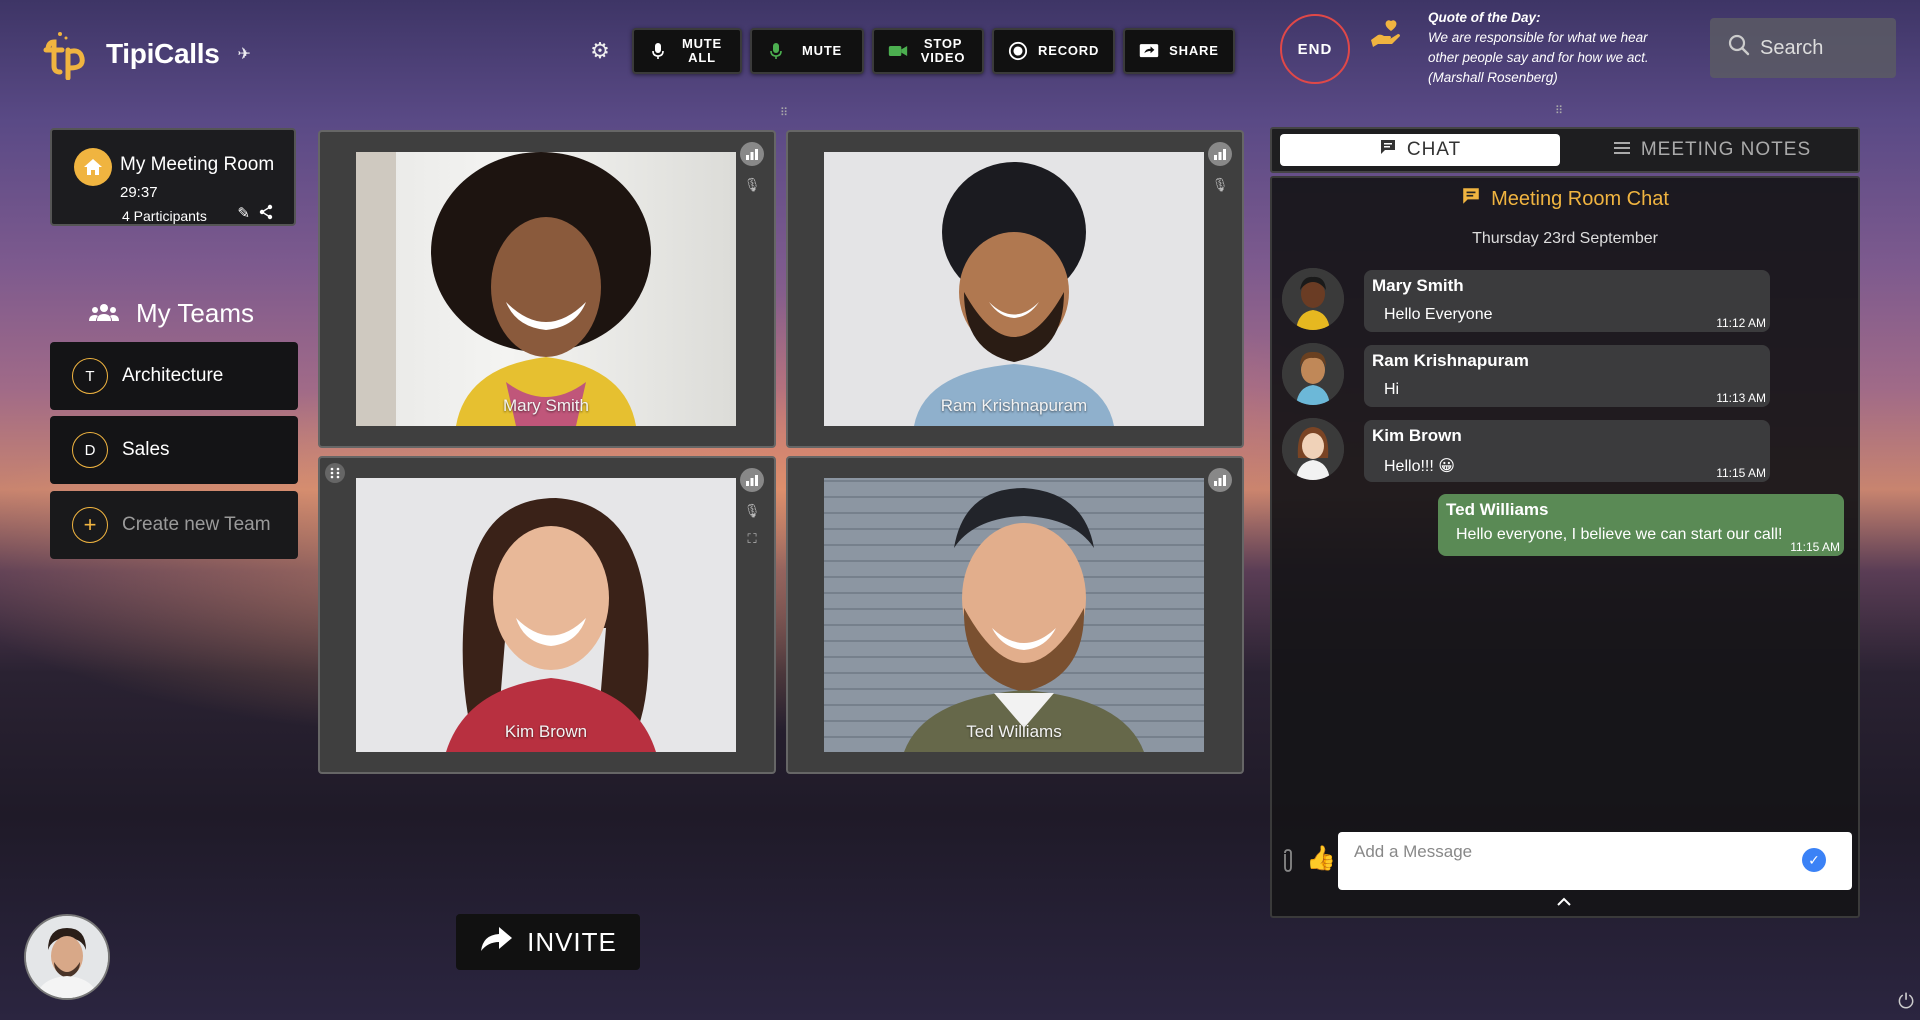  Describe the element at coordinates (1385, 35) in the screenshot. I see `hand-heart-icon` at that location.